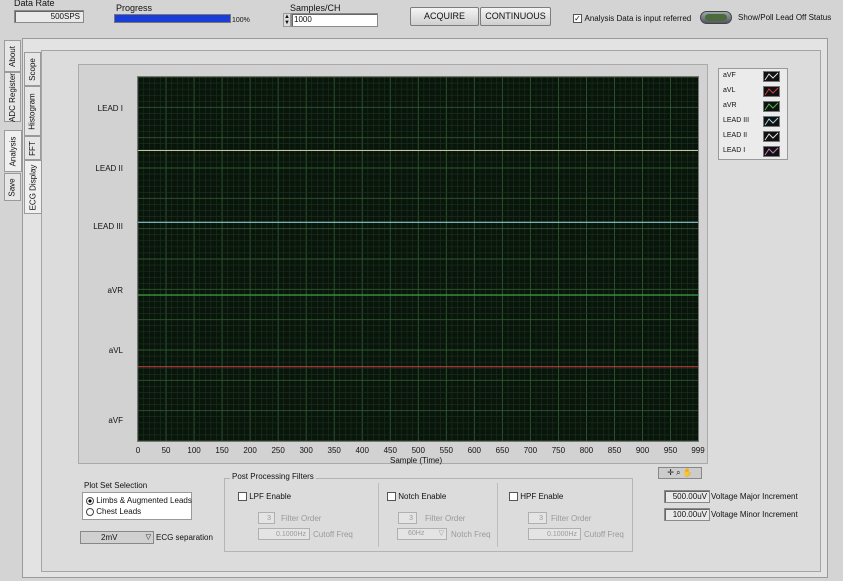  Describe the element at coordinates (117, 537) in the screenshot. I see `ecg-separation-select: 2mV ▽` at that location.